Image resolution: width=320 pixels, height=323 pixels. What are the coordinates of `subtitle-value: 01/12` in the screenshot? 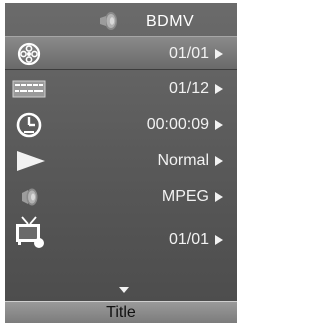 It's located at (188, 88).